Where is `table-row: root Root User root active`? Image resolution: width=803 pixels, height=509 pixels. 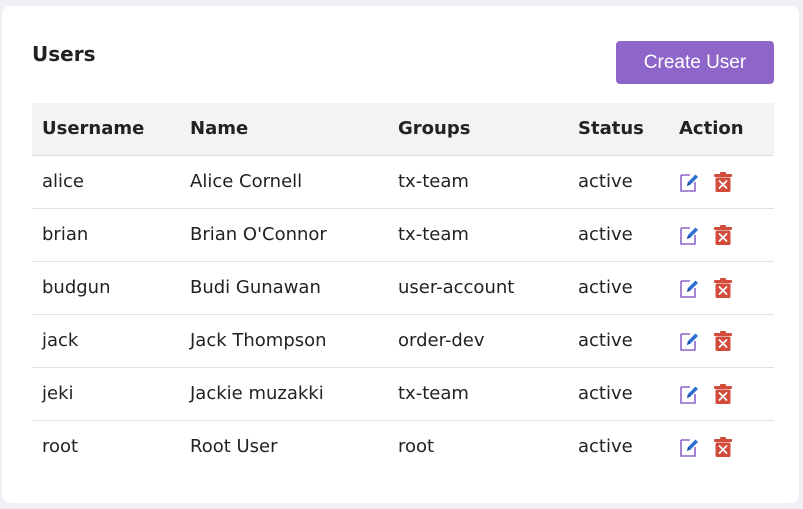
table-row: root Root User root active is located at coordinates (403, 446).